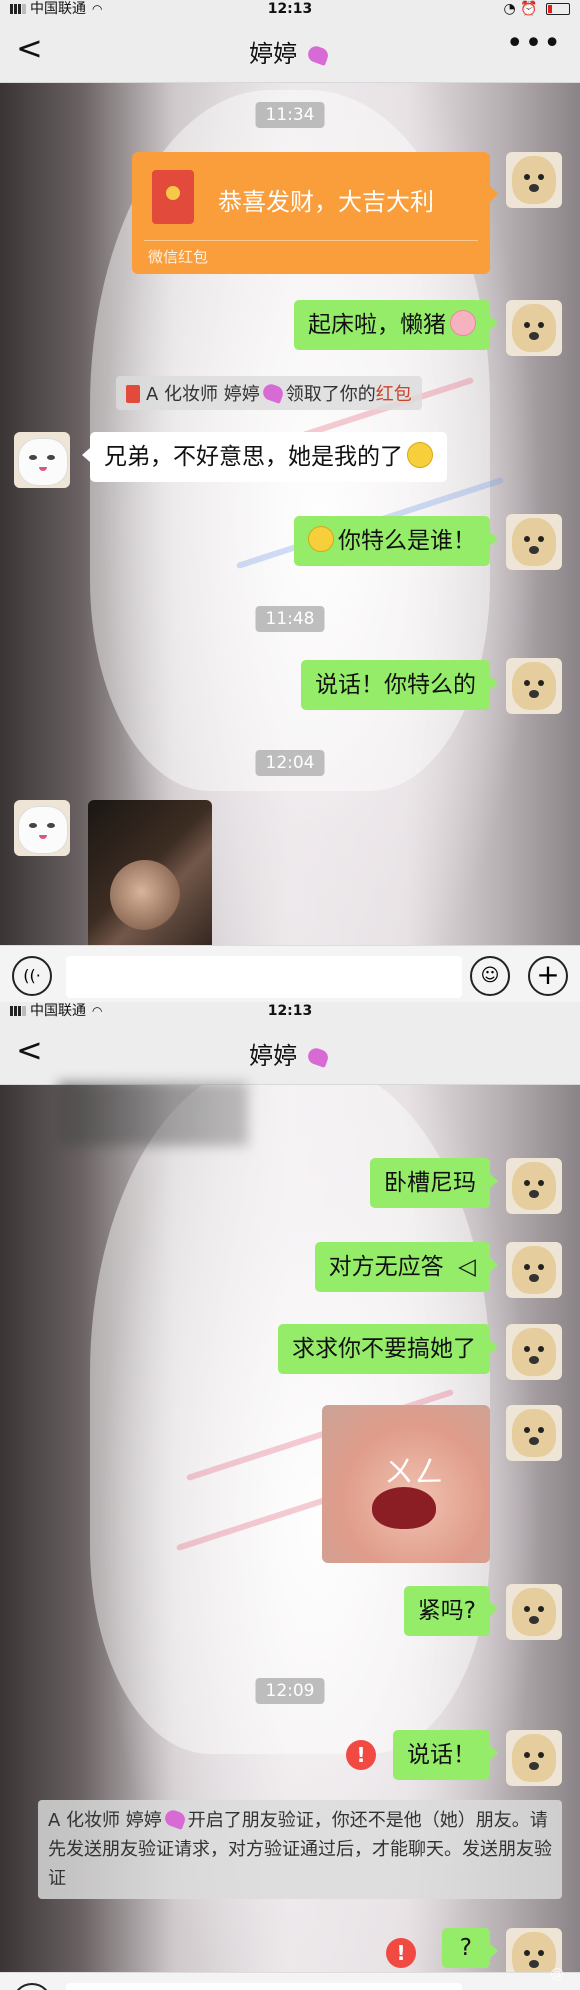 This screenshot has height=1990, width=580. What do you see at coordinates (420, 455) in the screenshot?
I see `grin-emoji-icon` at bounding box center [420, 455].